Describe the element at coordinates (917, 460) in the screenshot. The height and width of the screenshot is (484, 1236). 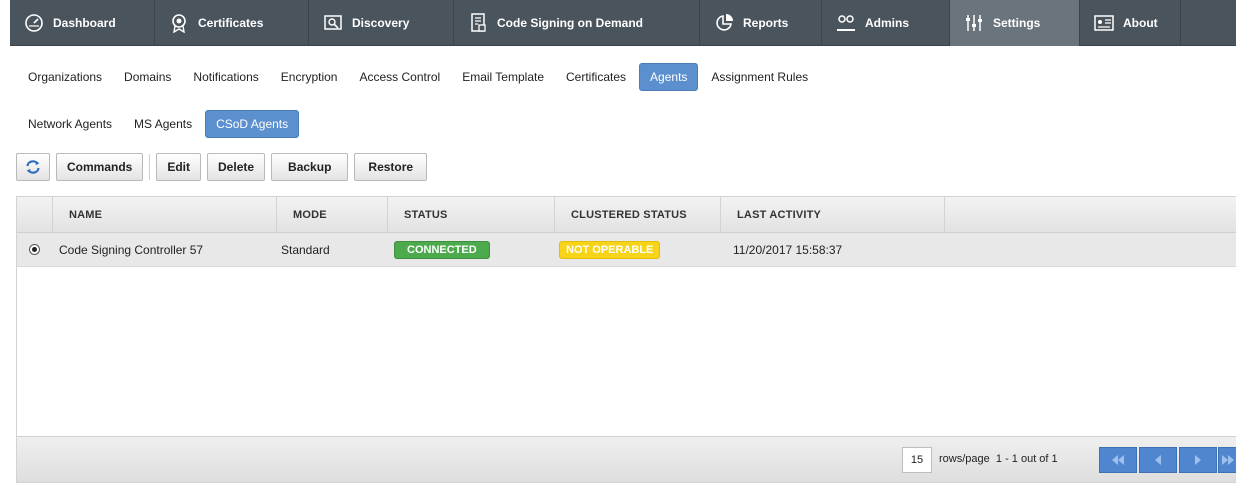
I see `rows-per-page-input: 15` at that location.